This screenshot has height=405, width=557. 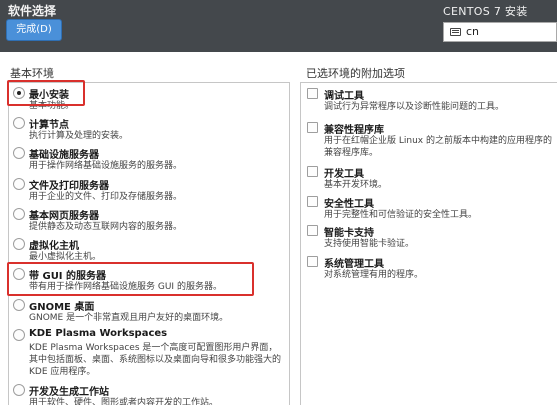 What do you see at coordinates (455, 32) in the screenshot?
I see `keyboard-icon` at bounding box center [455, 32].